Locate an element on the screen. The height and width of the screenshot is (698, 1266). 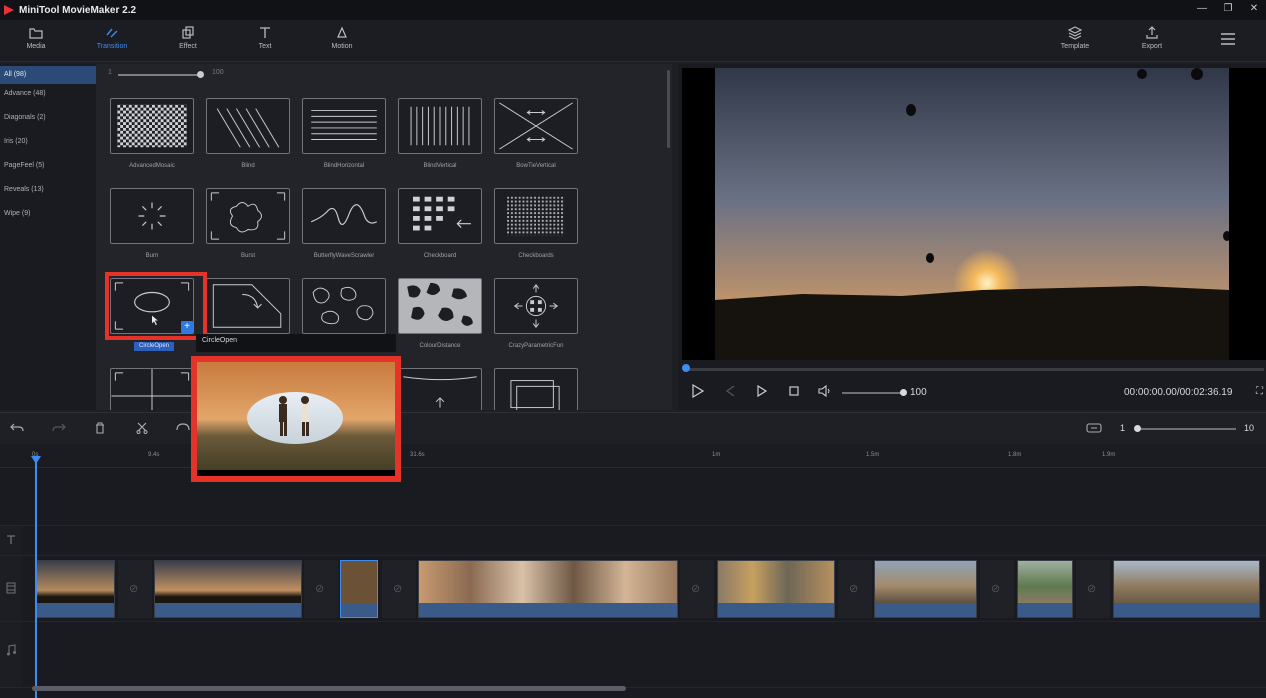
window-controls: — ❐ ✕ is located at coordinates (1228, 9).